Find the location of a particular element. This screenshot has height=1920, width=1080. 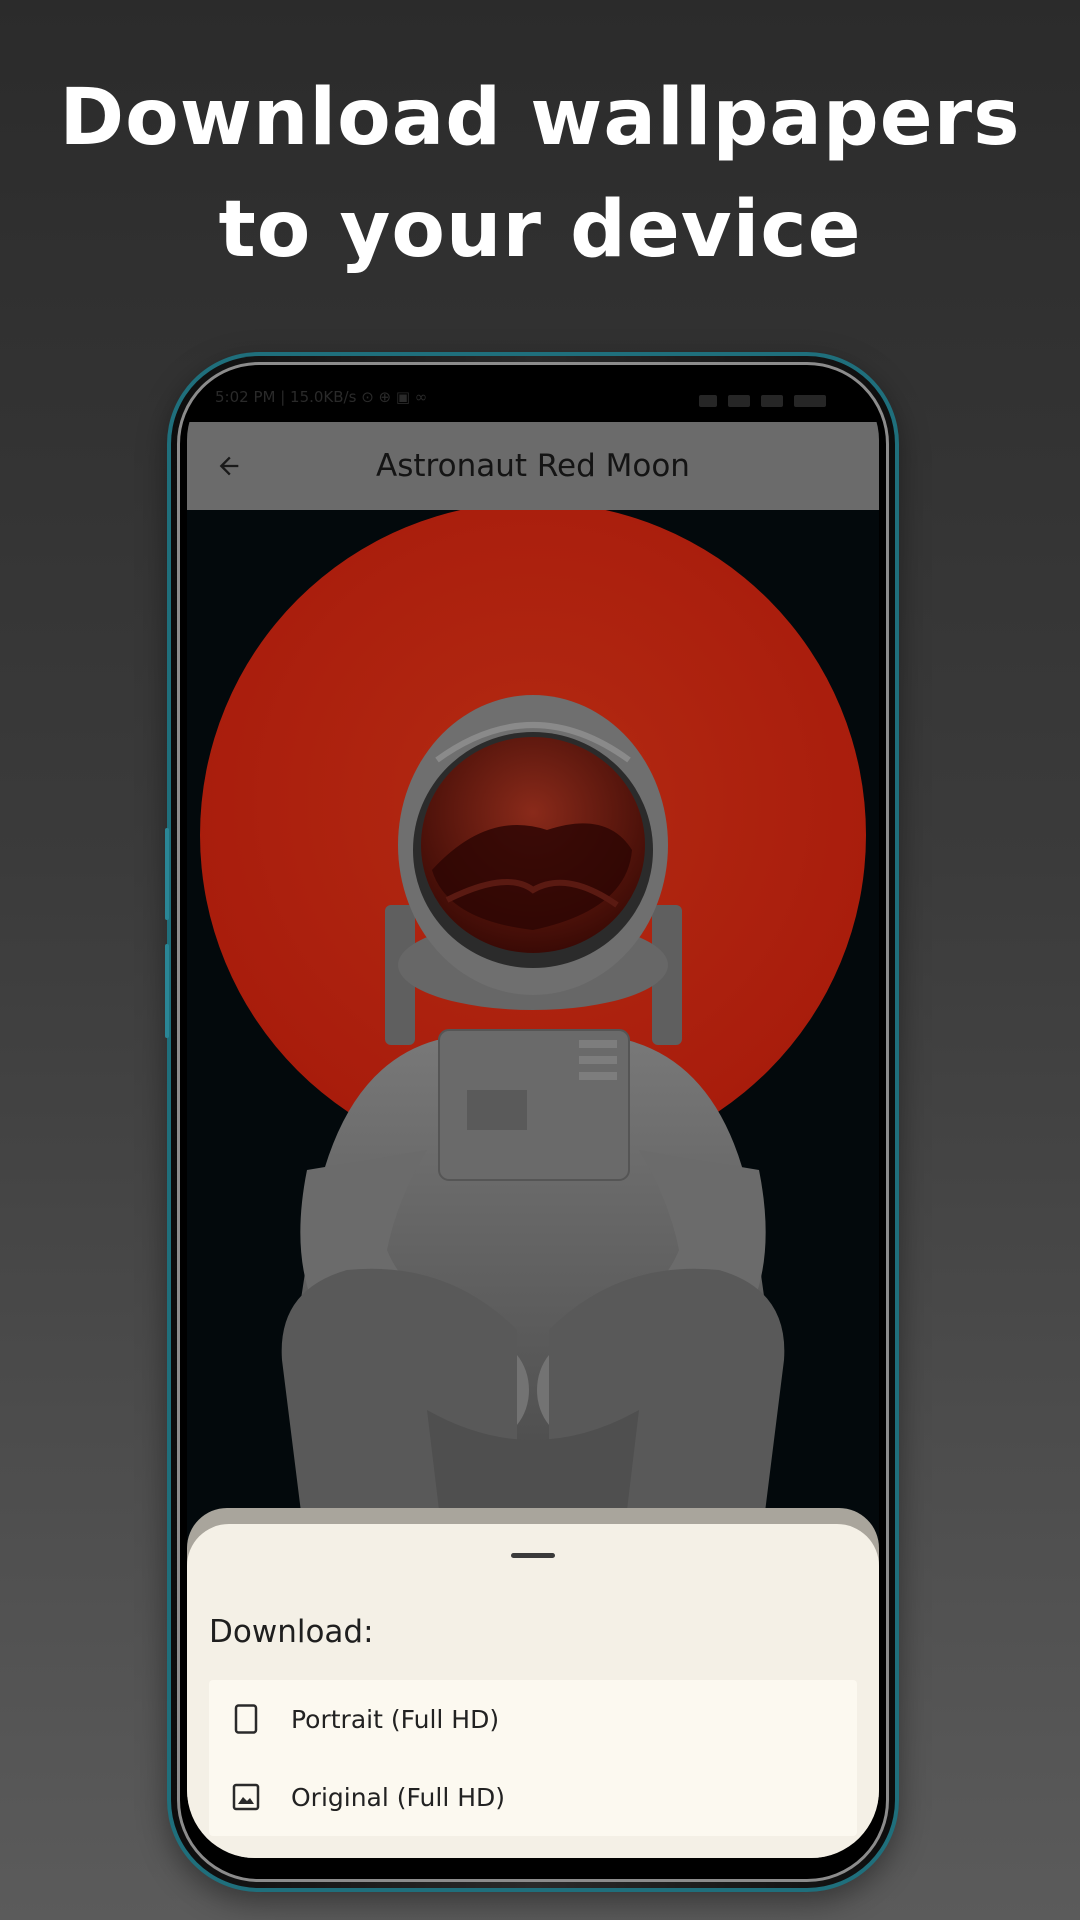

bluetooth-icon is located at coordinates (708, 400).